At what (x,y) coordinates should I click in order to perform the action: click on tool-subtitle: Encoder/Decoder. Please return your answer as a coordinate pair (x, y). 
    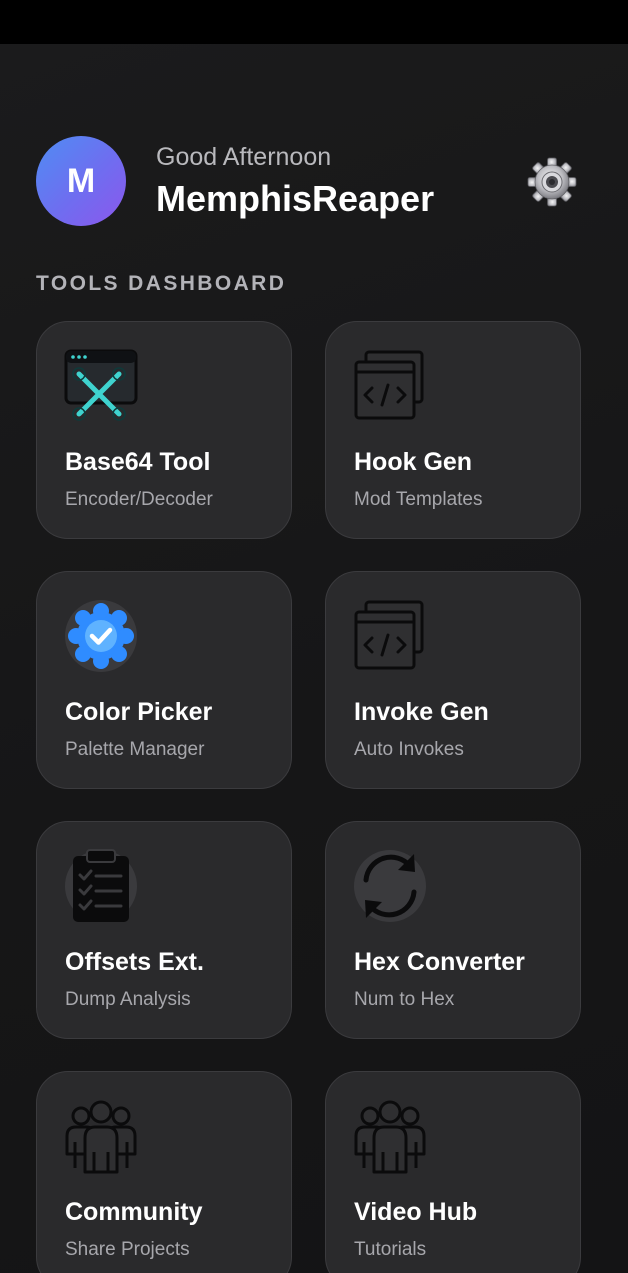
    Looking at the image, I should click on (139, 499).